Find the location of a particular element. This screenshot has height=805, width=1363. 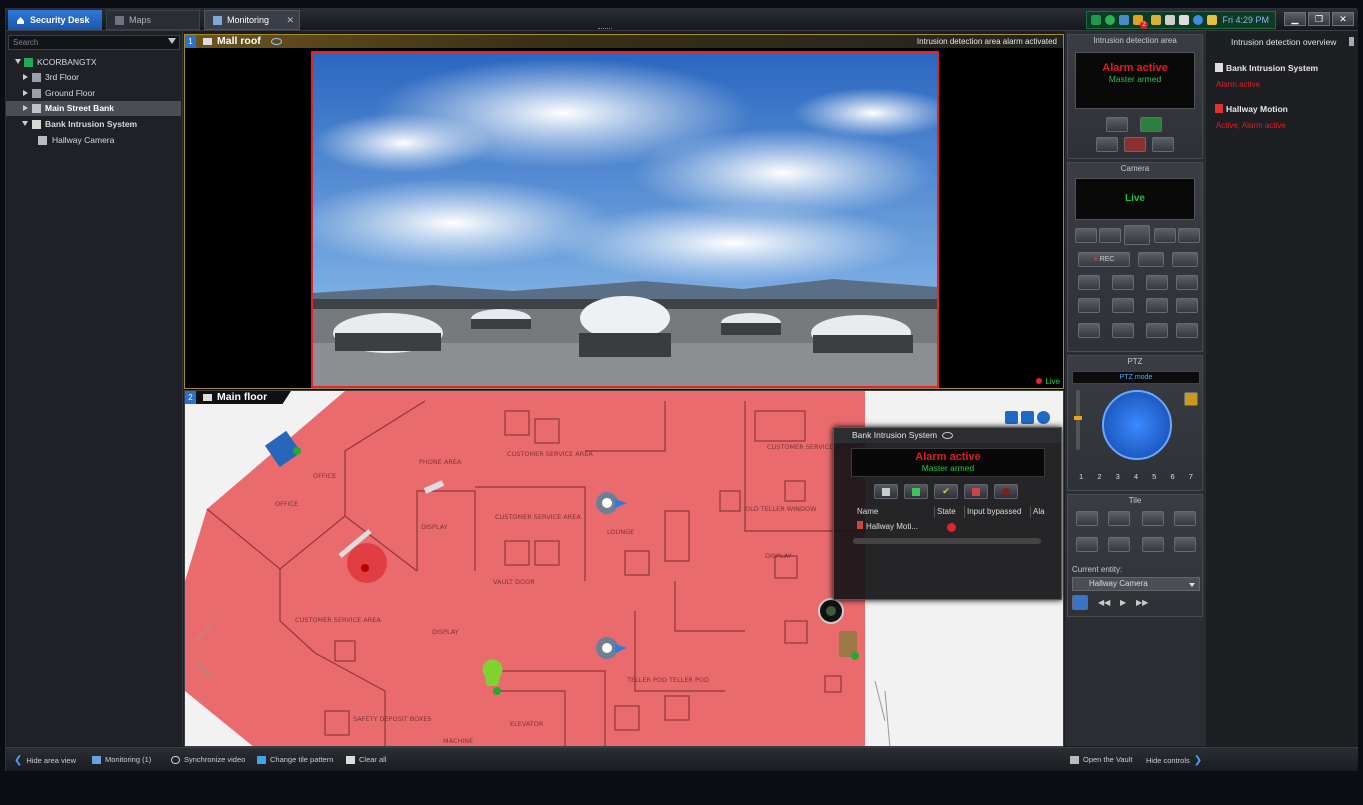

fullscreen-icon is located at coordinates (1157, 330).